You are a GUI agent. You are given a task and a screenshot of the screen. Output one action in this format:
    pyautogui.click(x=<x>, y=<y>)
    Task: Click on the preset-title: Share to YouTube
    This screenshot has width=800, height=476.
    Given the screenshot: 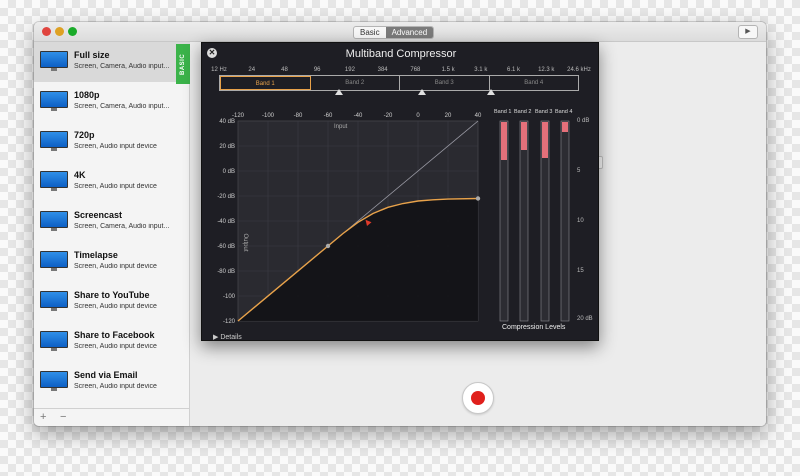 What is the action you would take?
    pyautogui.click(x=112, y=295)
    